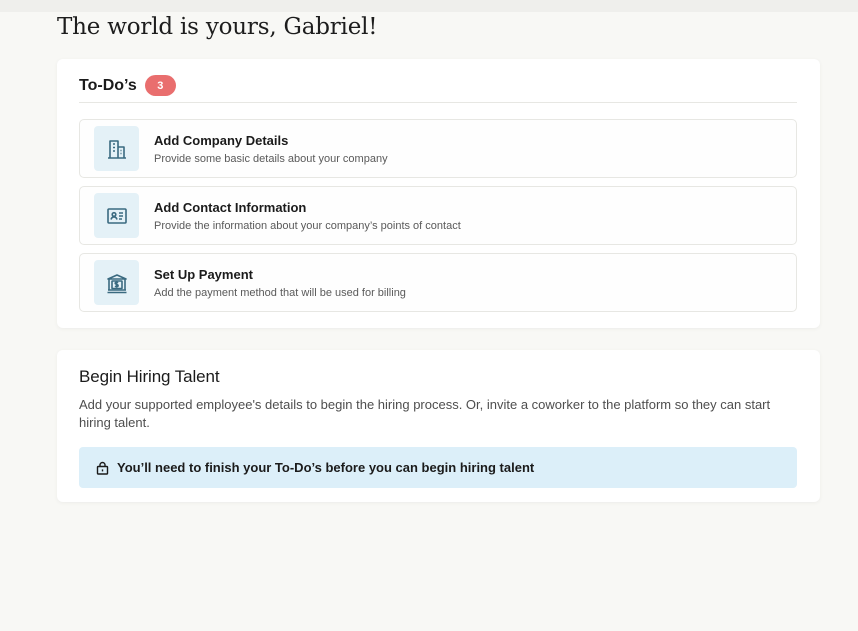 The image size is (858, 631). Describe the element at coordinates (203, 274) in the screenshot. I see `todo-item-title: Set Up Payment` at that location.